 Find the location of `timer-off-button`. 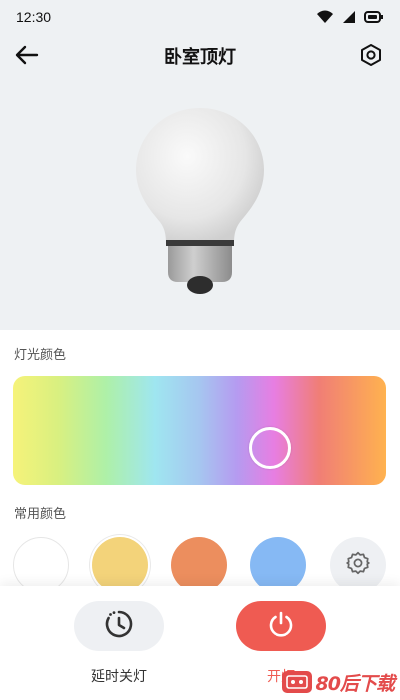

timer-off-button is located at coordinates (119, 626).